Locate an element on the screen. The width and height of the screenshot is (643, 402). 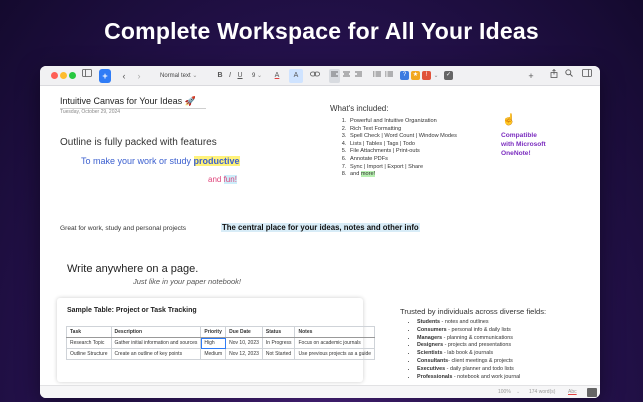
list-item: Sync | Import | Export | Share is located at coordinates (402, 168).